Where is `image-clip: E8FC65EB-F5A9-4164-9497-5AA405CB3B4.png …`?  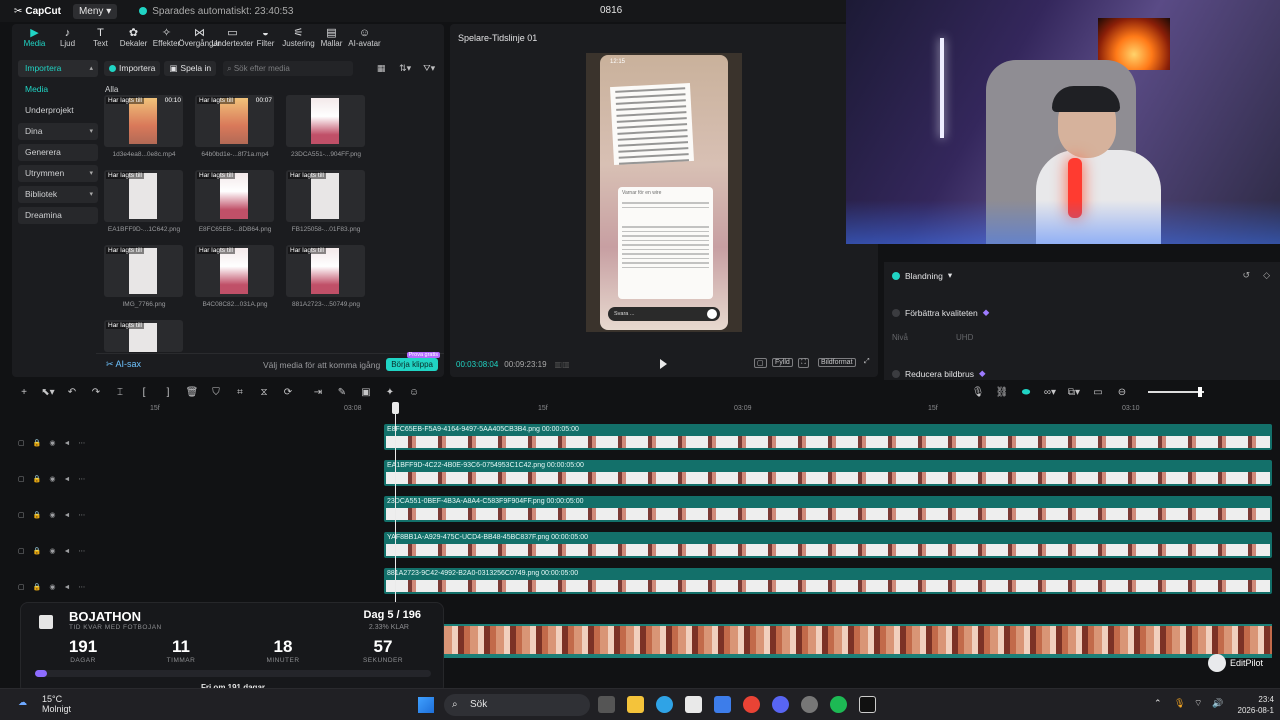
image-clip: E8FC65EB-F5A9-4164-9497-5AA405CB3B4.png … is located at coordinates (828, 437).